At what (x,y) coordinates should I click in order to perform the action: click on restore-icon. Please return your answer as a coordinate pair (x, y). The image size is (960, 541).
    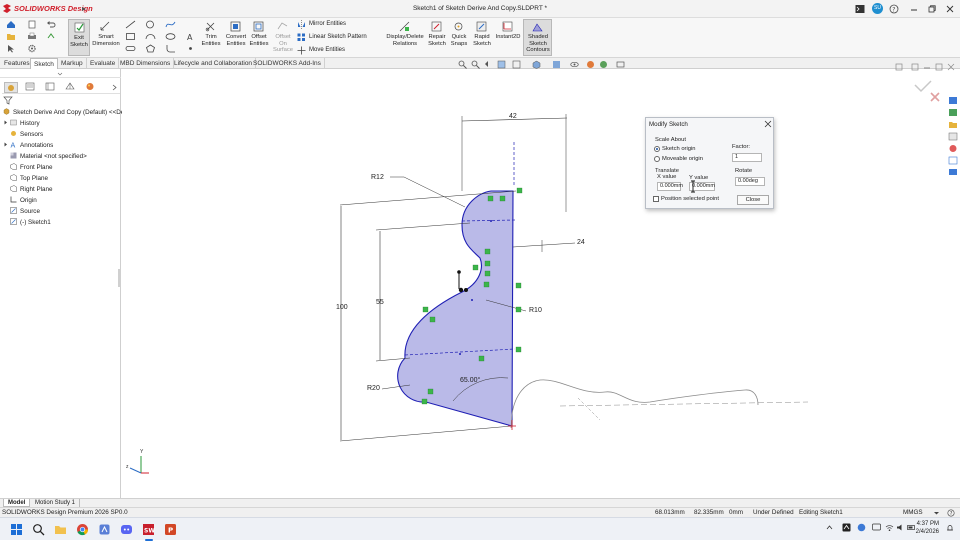
    Looking at the image, I should click on (932, 9).